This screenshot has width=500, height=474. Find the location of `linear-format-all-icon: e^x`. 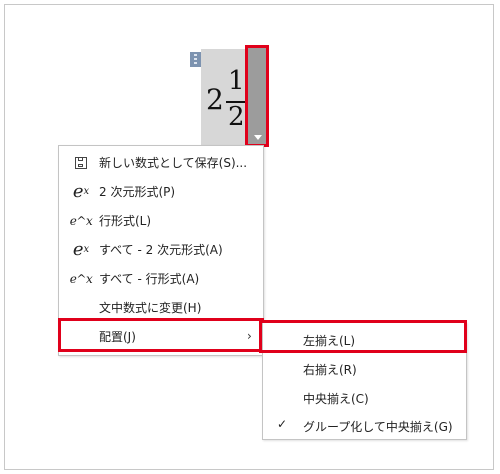

linear-format-all-icon: e^x is located at coordinates (81, 278).